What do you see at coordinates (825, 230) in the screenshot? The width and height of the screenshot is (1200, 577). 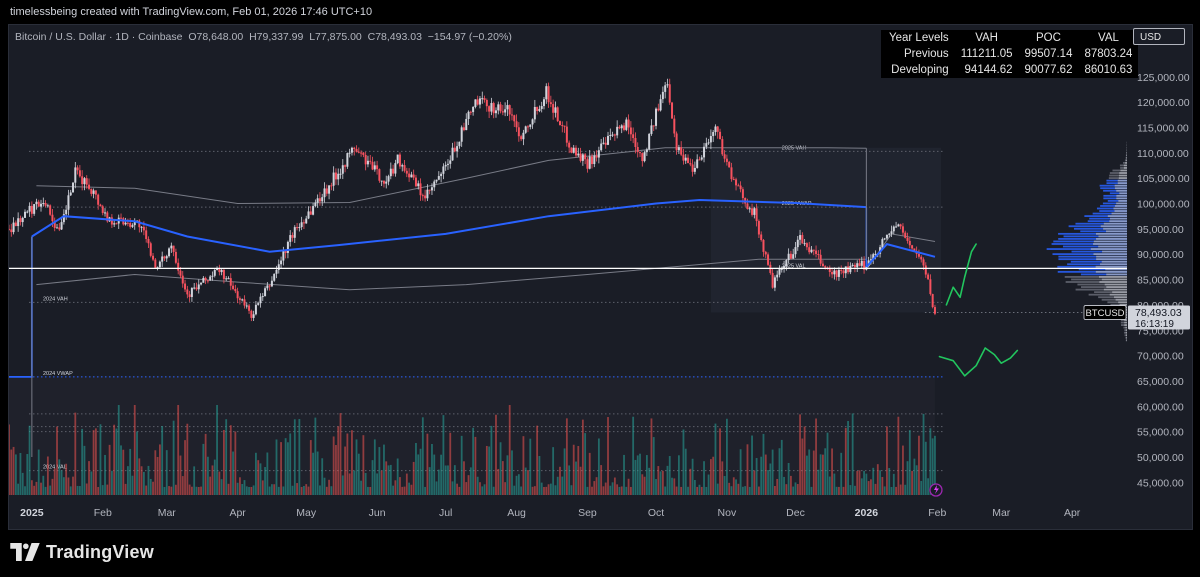 I see `value-area-box` at bounding box center [825, 230].